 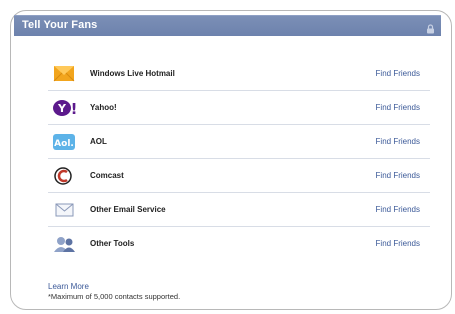 What do you see at coordinates (103, 107) in the screenshot?
I see `service-name: Yahoo!` at bounding box center [103, 107].